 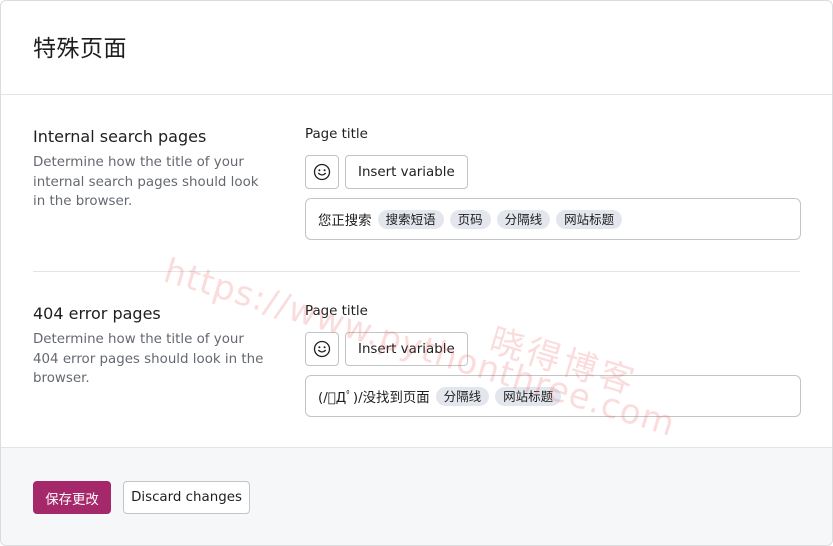 What do you see at coordinates (345, 221) in the screenshot?
I see `title-prefix-text: 您正搜索` at bounding box center [345, 221].